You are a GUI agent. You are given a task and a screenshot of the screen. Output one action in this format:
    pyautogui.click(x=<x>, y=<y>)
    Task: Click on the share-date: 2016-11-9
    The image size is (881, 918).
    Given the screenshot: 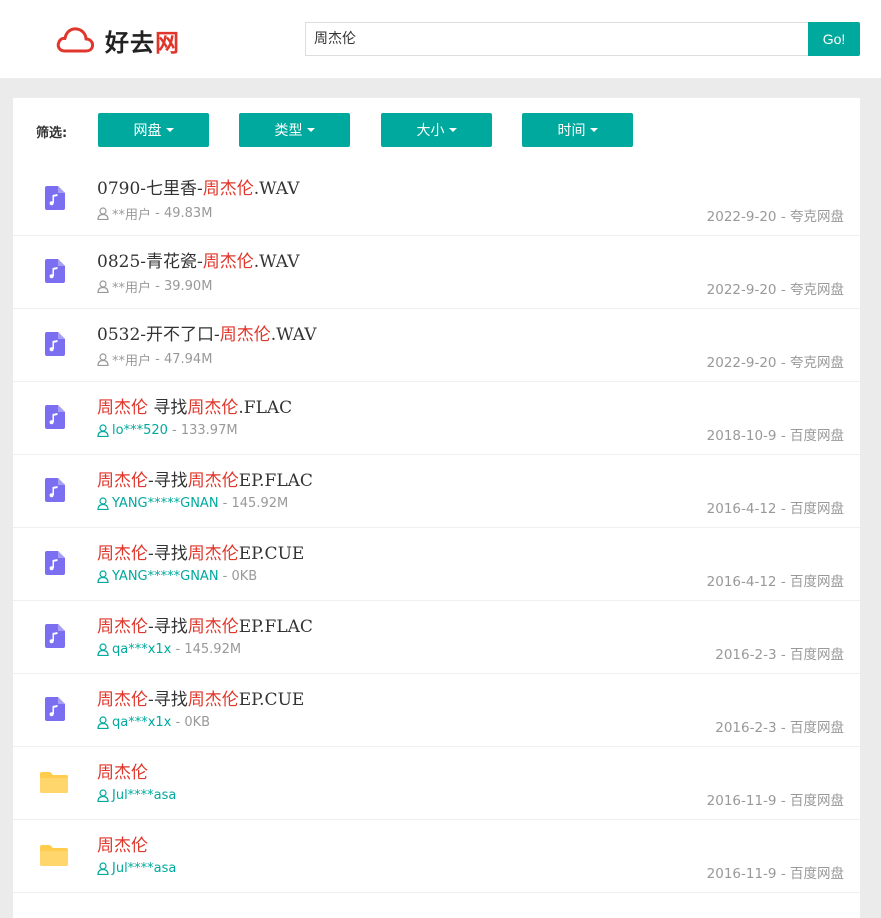 What is the action you would take?
    pyautogui.click(x=741, y=874)
    